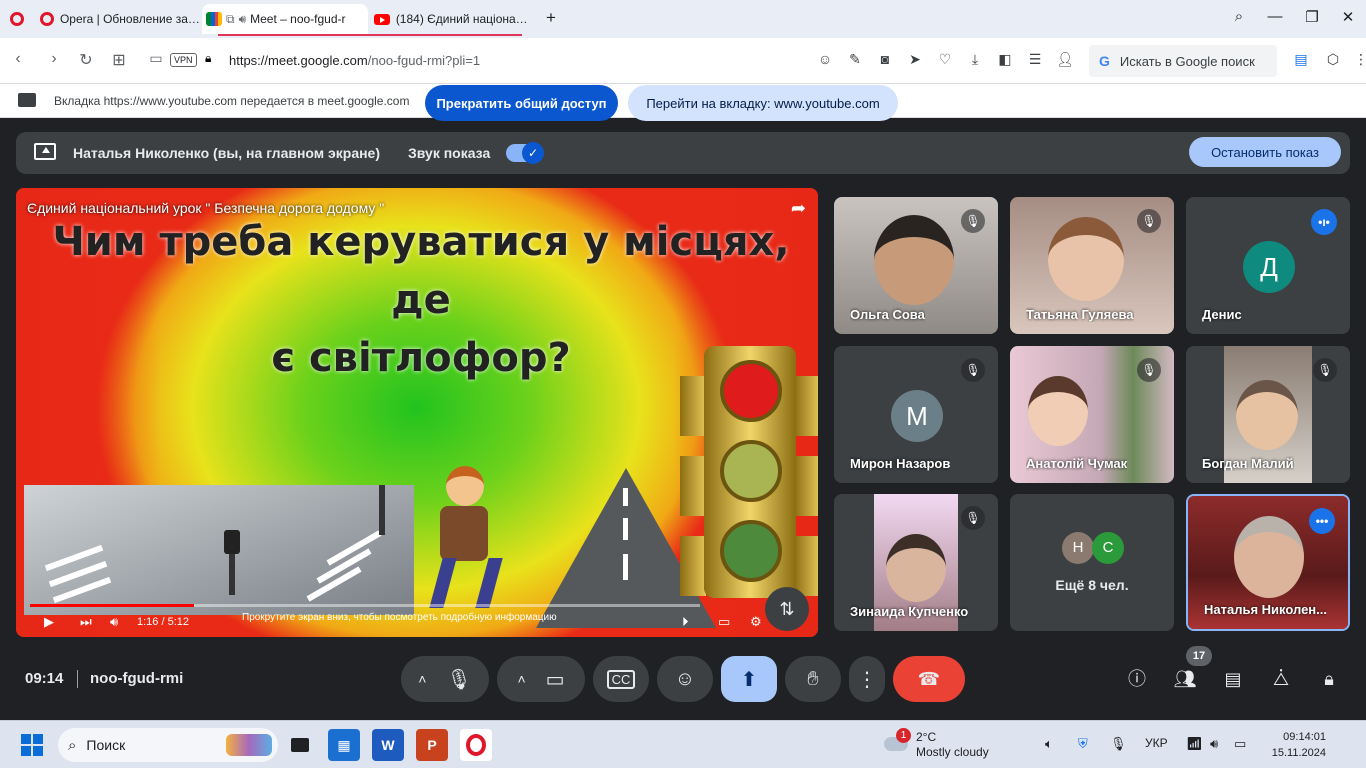 This screenshot has height=768, width=1366. Describe the element at coordinates (18, 59) in the screenshot. I see `back-icon: ‹` at that location.